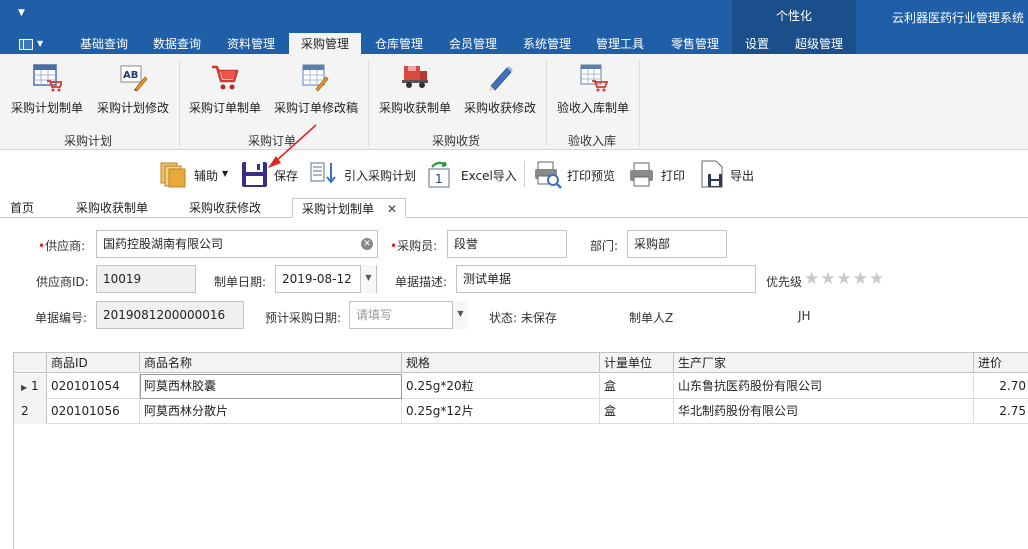  I want to click on cell-price: 2.70, so click(1001, 386).